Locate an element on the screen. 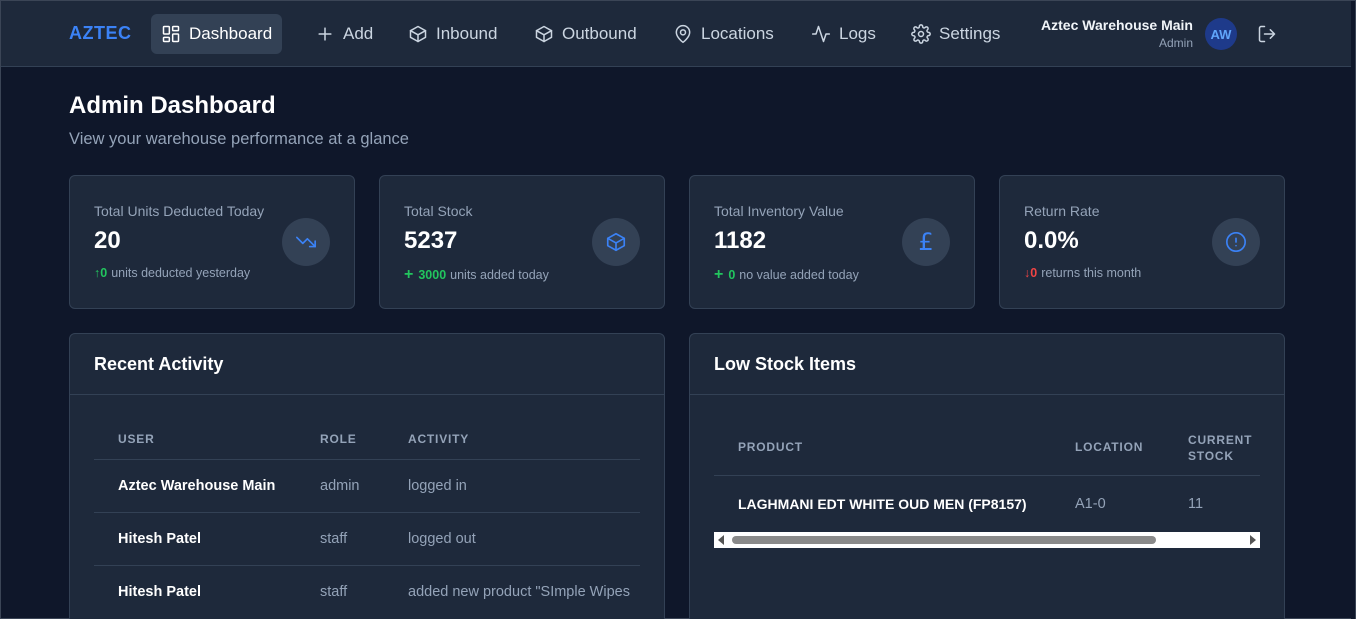 This screenshot has width=1356, height=619. nav-logs: Logs is located at coordinates (843, 34).